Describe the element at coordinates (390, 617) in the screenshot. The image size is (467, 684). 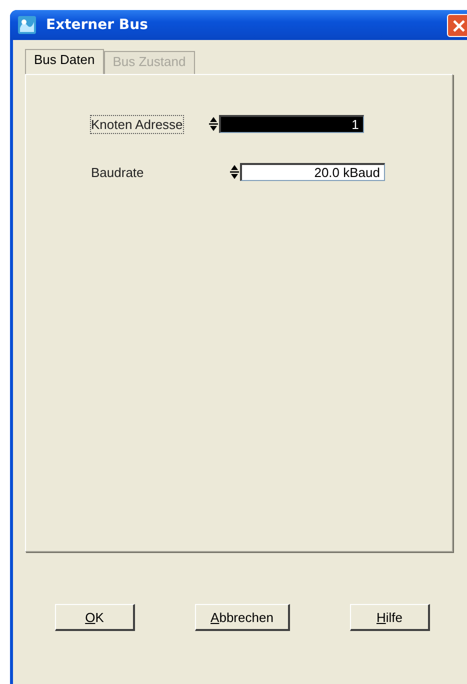
I see `dialog-button: Hilfe` at that location.